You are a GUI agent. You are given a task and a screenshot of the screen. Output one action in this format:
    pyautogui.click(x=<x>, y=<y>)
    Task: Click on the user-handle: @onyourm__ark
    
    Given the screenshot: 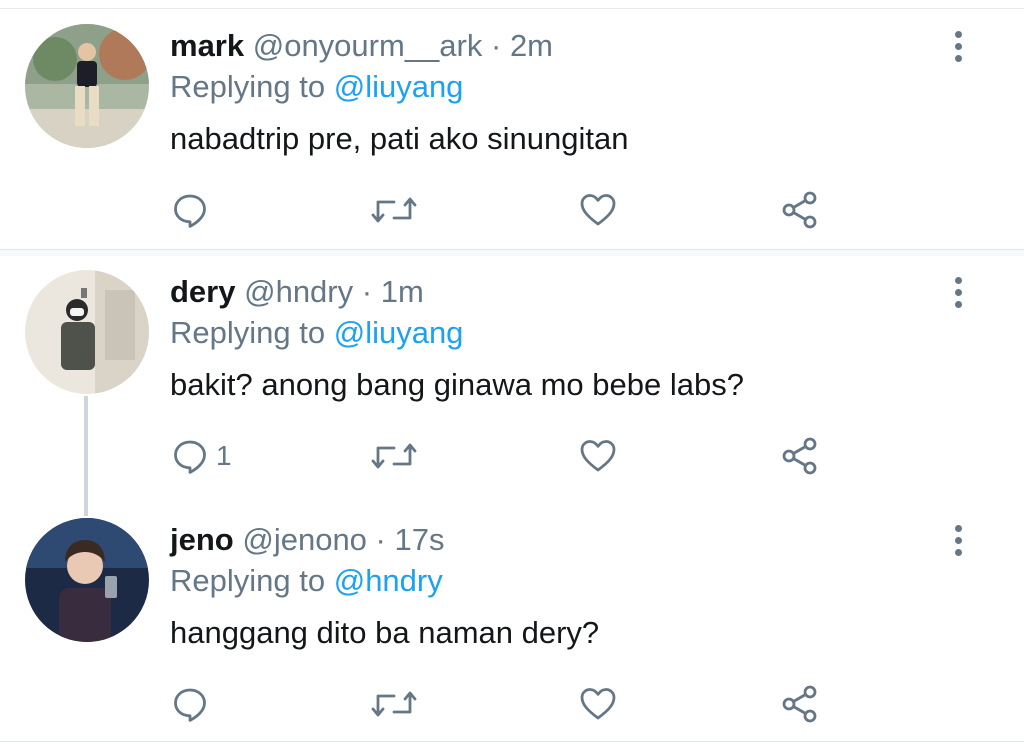 What is the action you would take?
    pyautogui.click(x=368, y=45)
    